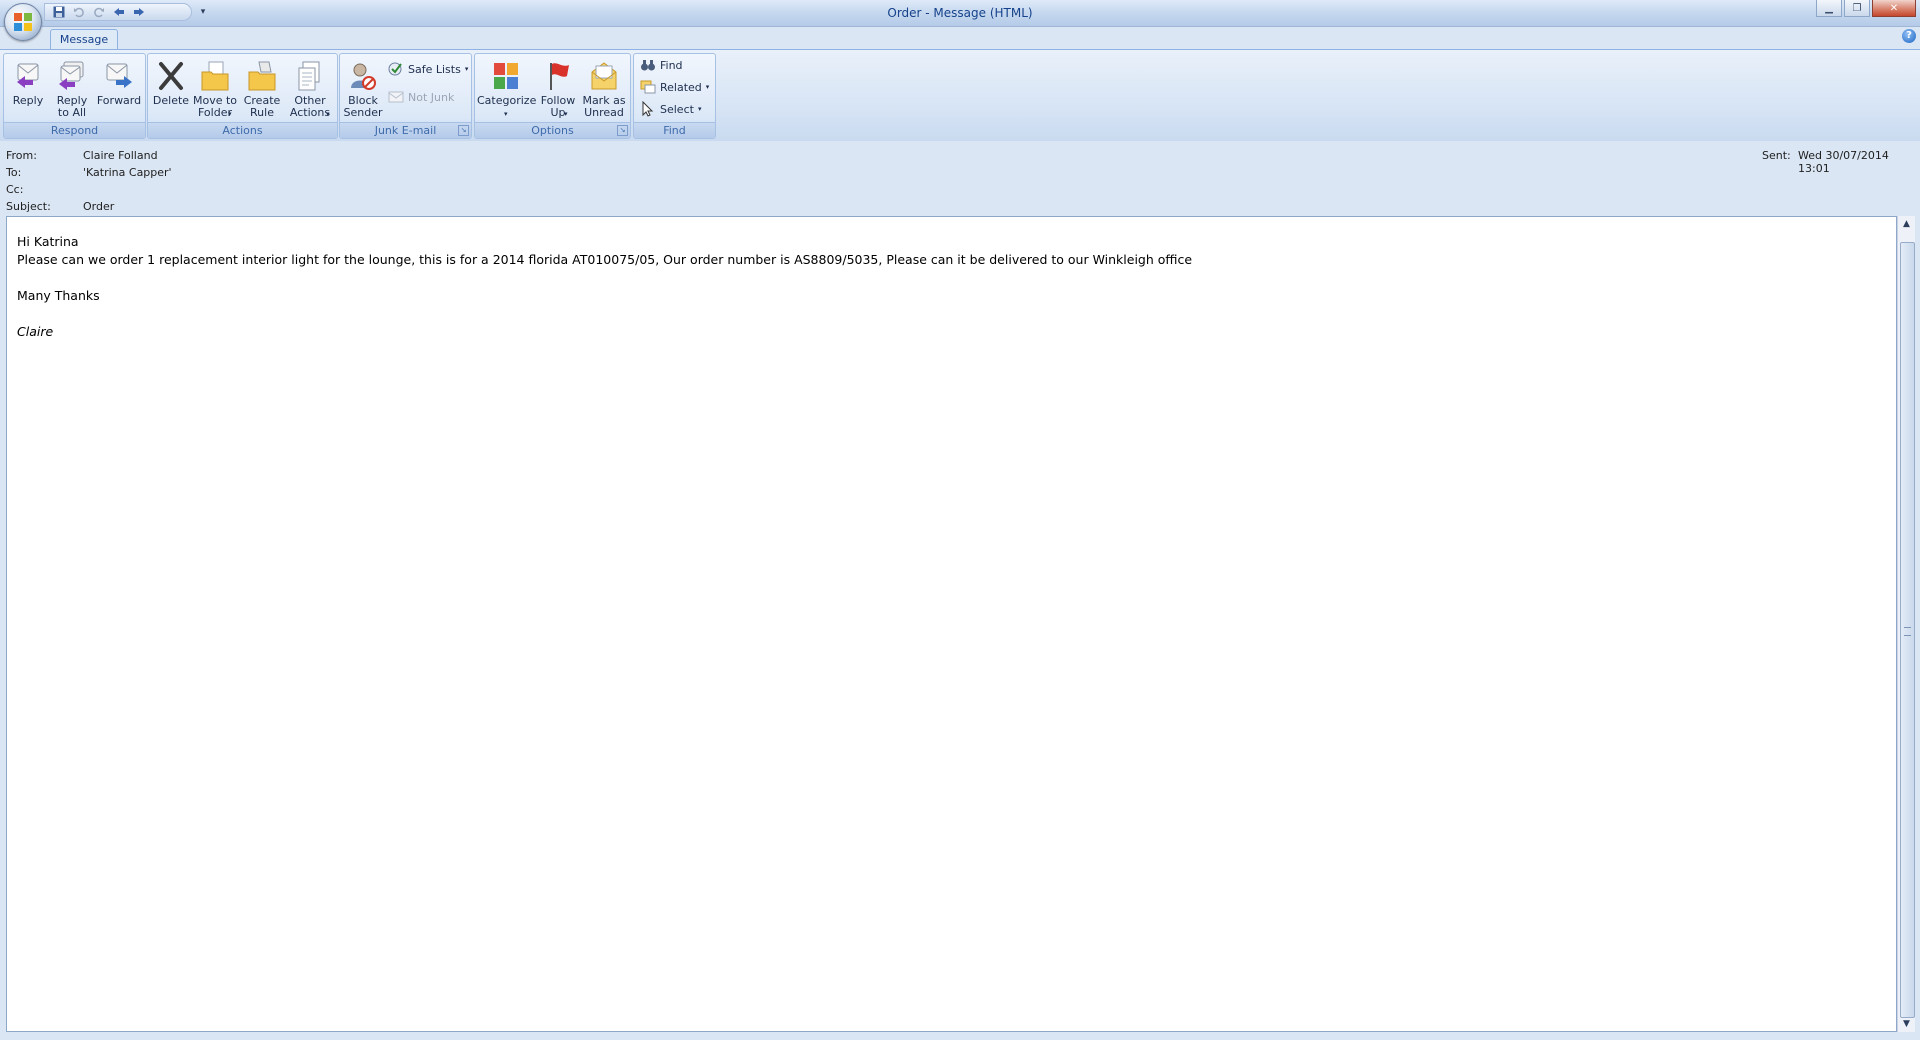 Image resolution: width=1920 pixels, height=1040 pixels. I want to click on not-junk-icon, so click(396, 97).